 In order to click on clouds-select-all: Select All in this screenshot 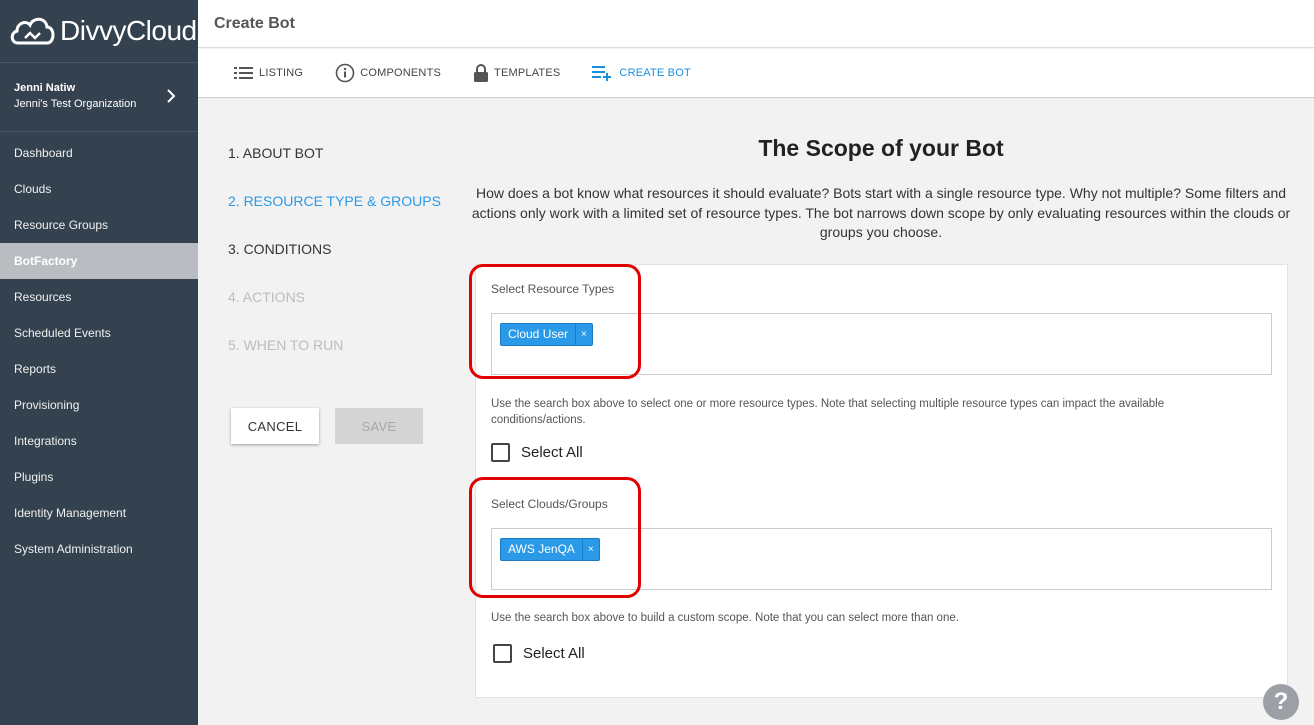, I will do `click(539, 653)`.